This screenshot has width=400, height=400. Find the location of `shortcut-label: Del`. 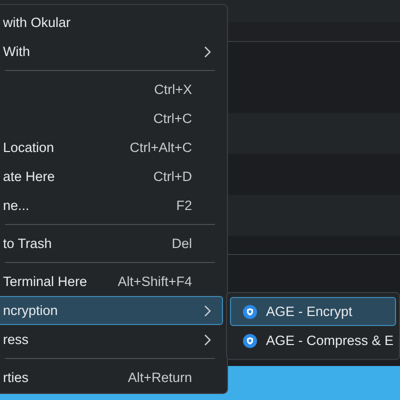

shortcut-label: Del is located at coordinates (182, 243).